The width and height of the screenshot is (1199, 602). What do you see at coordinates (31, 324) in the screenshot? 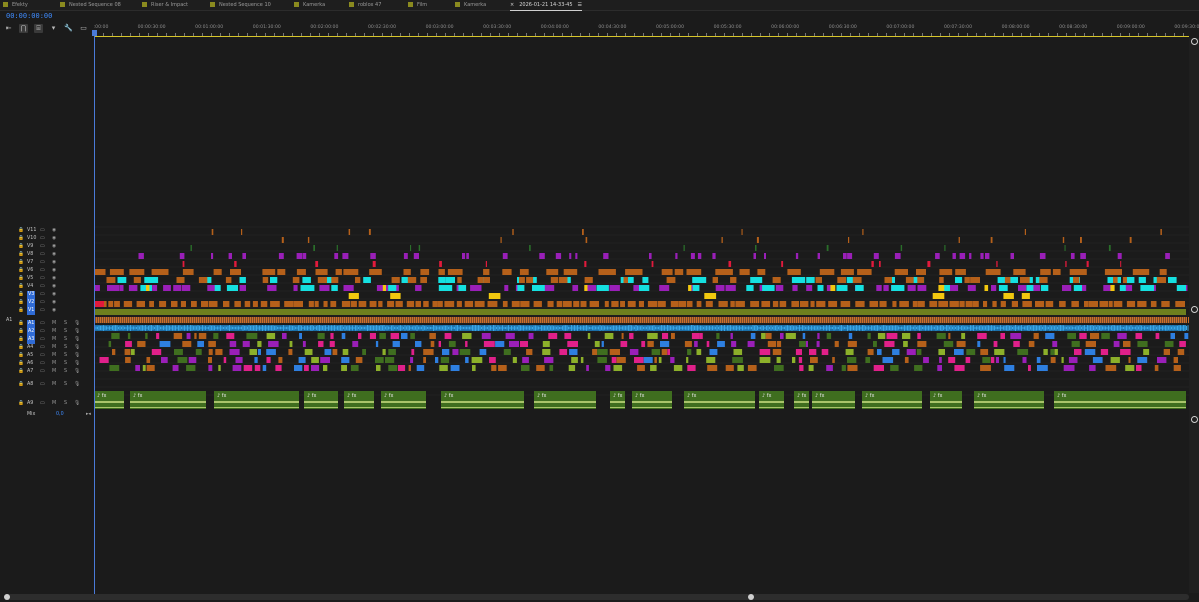
I see `track-name: A1` at bounding box center [31, 324].